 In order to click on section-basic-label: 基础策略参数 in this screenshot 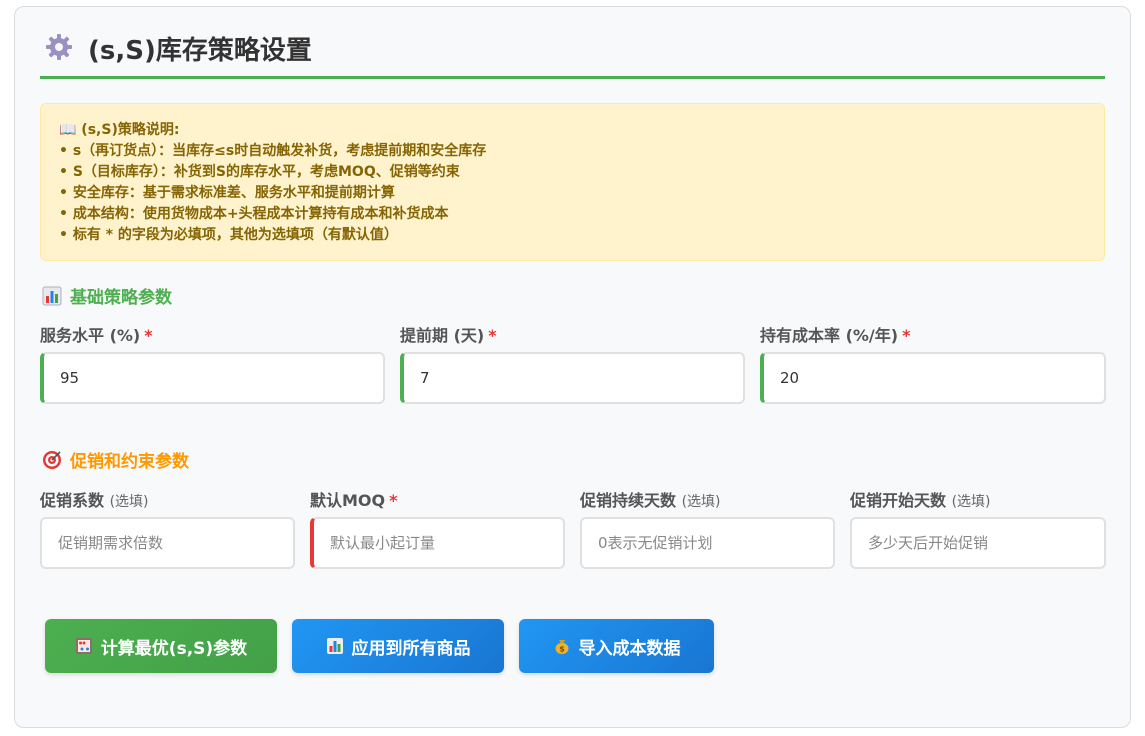, I will do `click(121, 298)`.